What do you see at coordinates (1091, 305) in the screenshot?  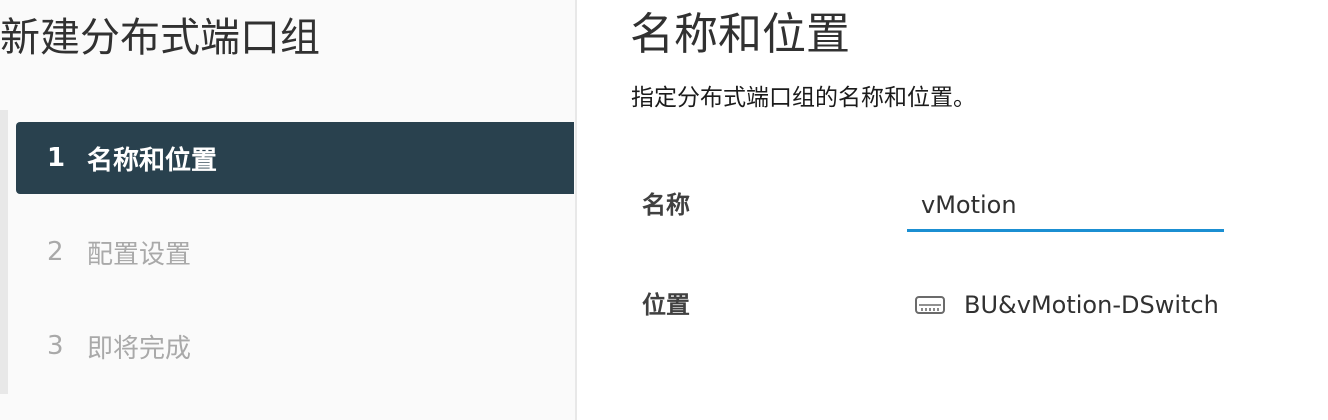 I see `location-value: BU&vMotion-DSwitch` at bounding box center [1091, 305].